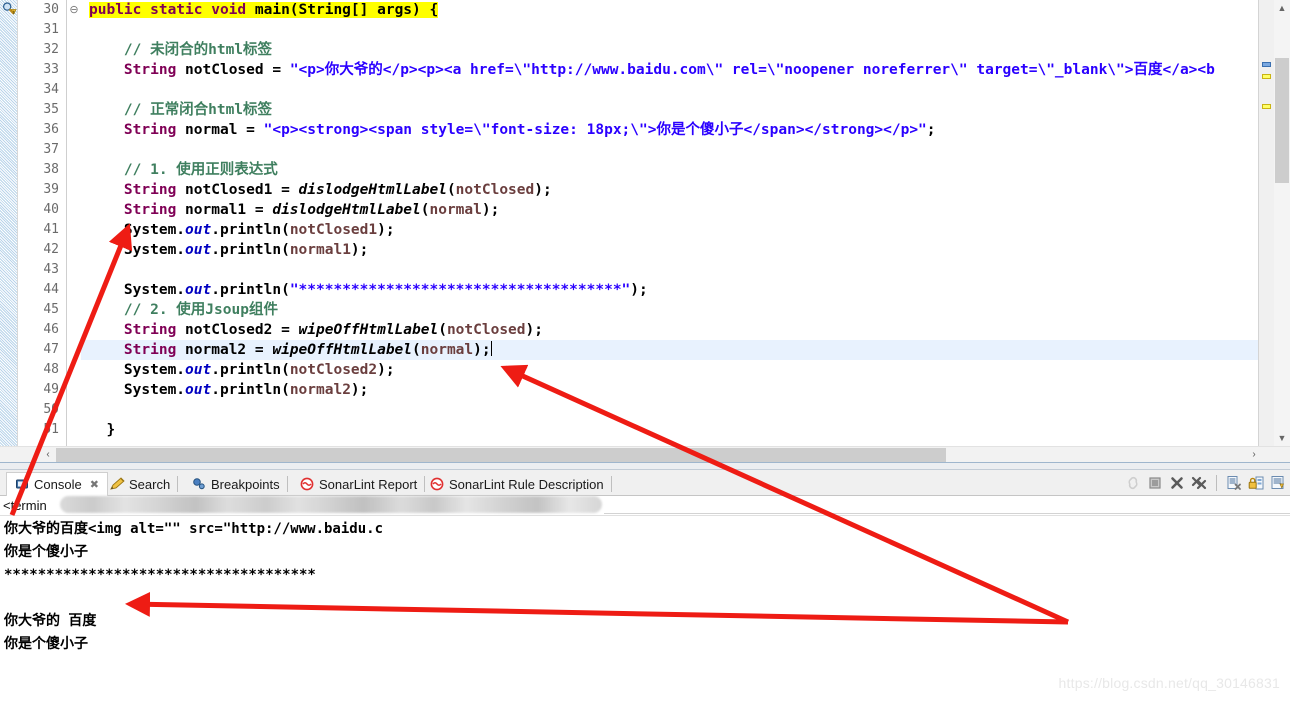 The height and width of the screenshot is (703, 1290). What do you see at coordinates (9, 223) in the screenshot?
I see `editor-marker-bar` at bounding box center [9, 223].